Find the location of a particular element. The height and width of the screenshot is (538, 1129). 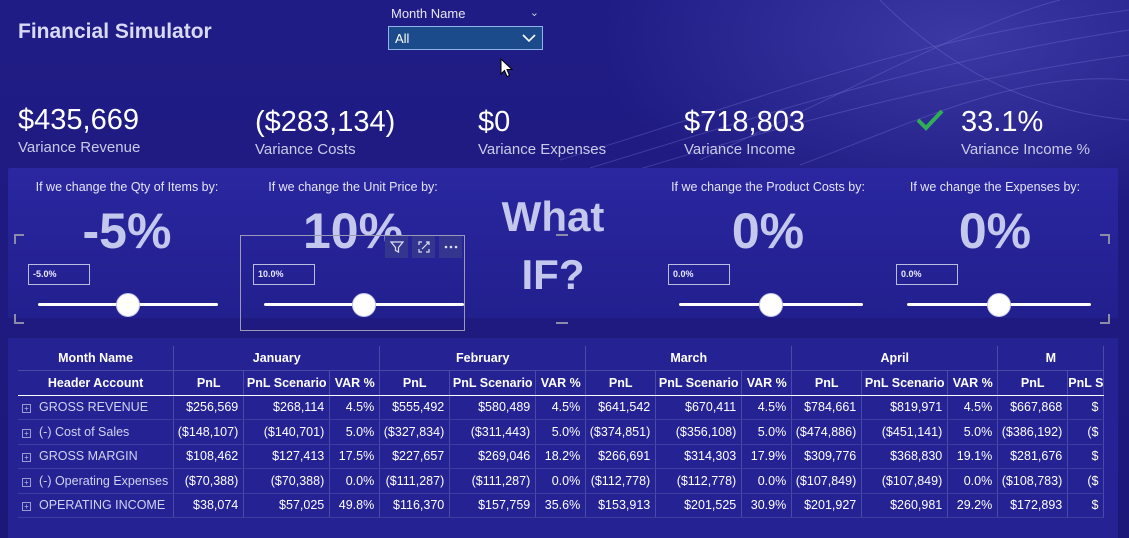

expenses-slider-thumb is located at coordinates (999, 305).